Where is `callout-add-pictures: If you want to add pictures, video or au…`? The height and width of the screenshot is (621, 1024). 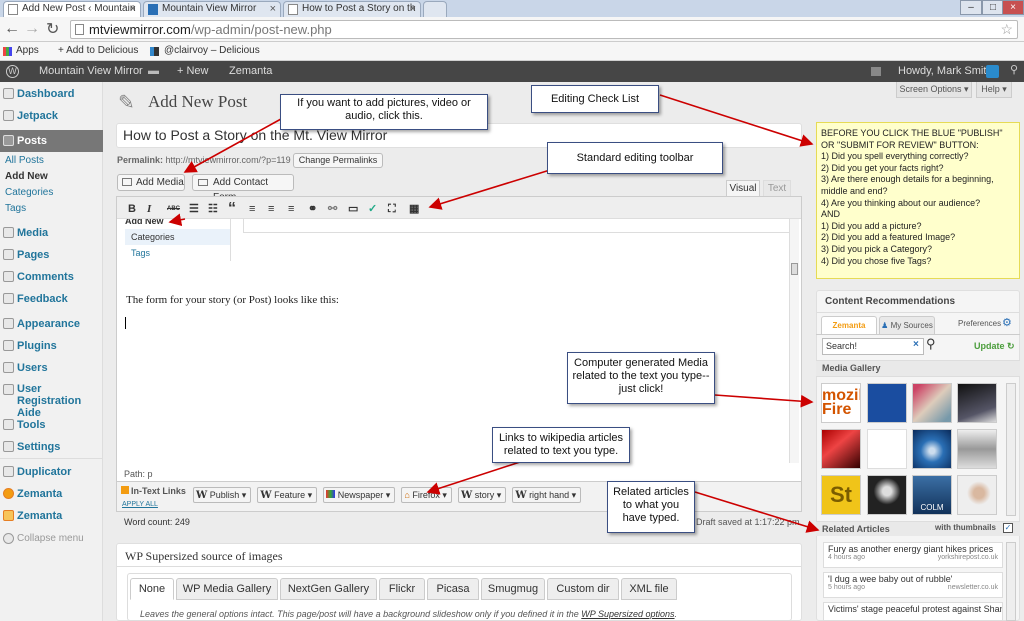
callout-add-pictures: If you want to add pictures, video or au… is located at coordinates (384, 112).